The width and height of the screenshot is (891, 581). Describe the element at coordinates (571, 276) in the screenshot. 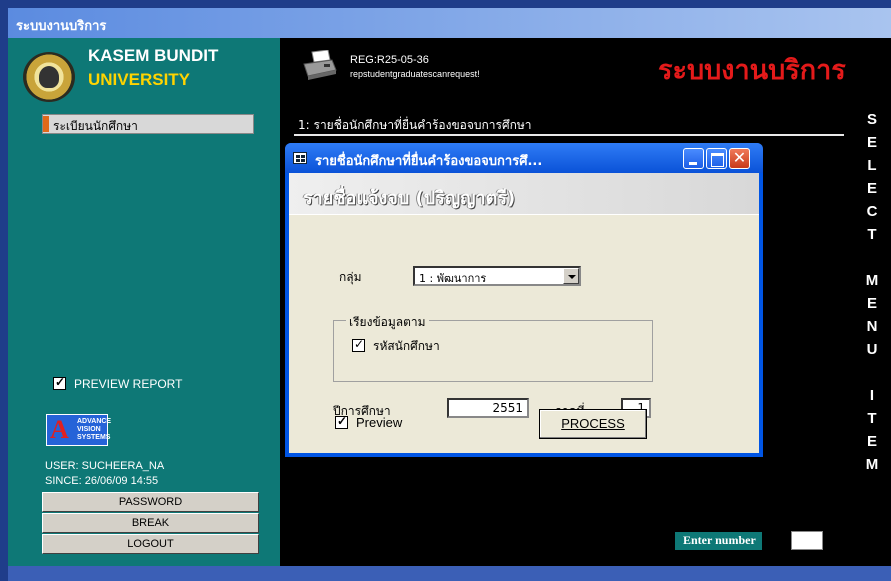

I see `chevron-down-icon` at that location.